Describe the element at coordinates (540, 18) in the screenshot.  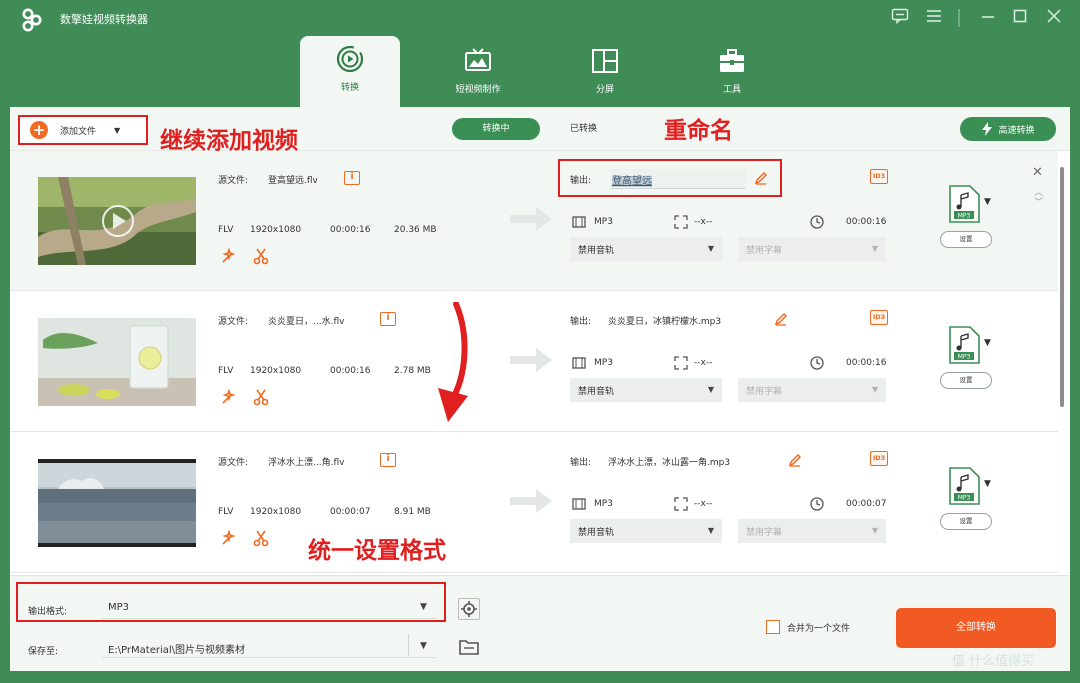
I see `title-bar: 数擎娃视频转换器` at that location.